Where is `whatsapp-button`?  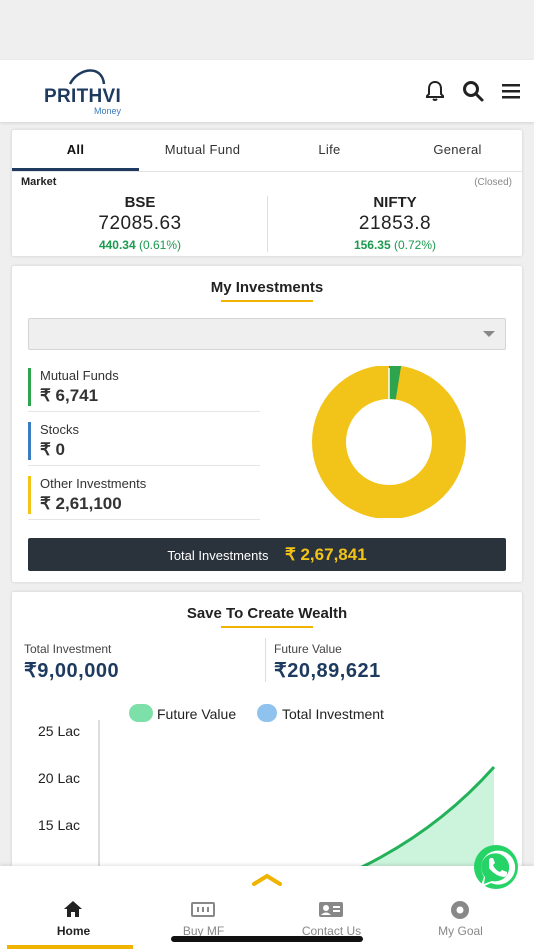 whatsapp-button is located at coordinates (496, 868).